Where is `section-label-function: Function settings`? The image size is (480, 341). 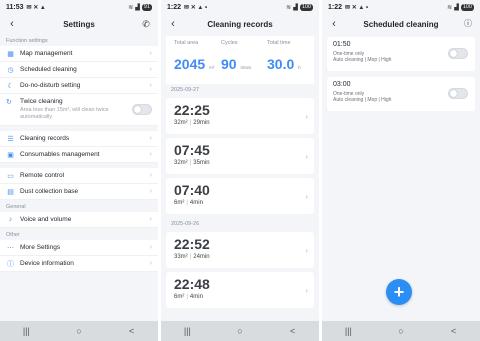
section-label-function: Function settings is located at coordinates (27, 41).